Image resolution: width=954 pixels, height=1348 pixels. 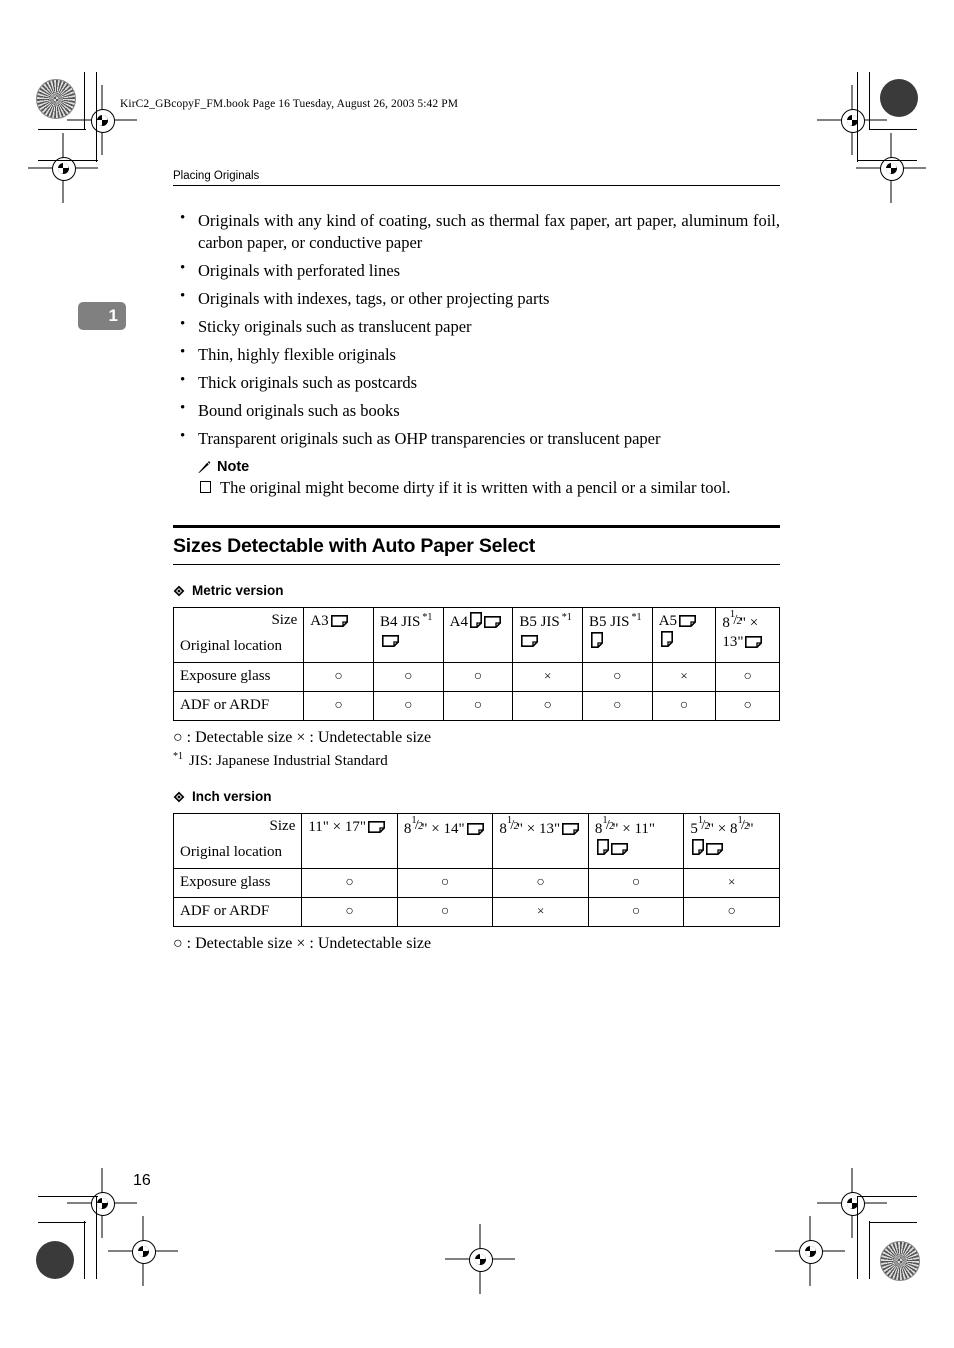 What do you see at coordinates (458, 622) in the screenshot?
I see `size-label: A4` at bounding box center [458, 622].